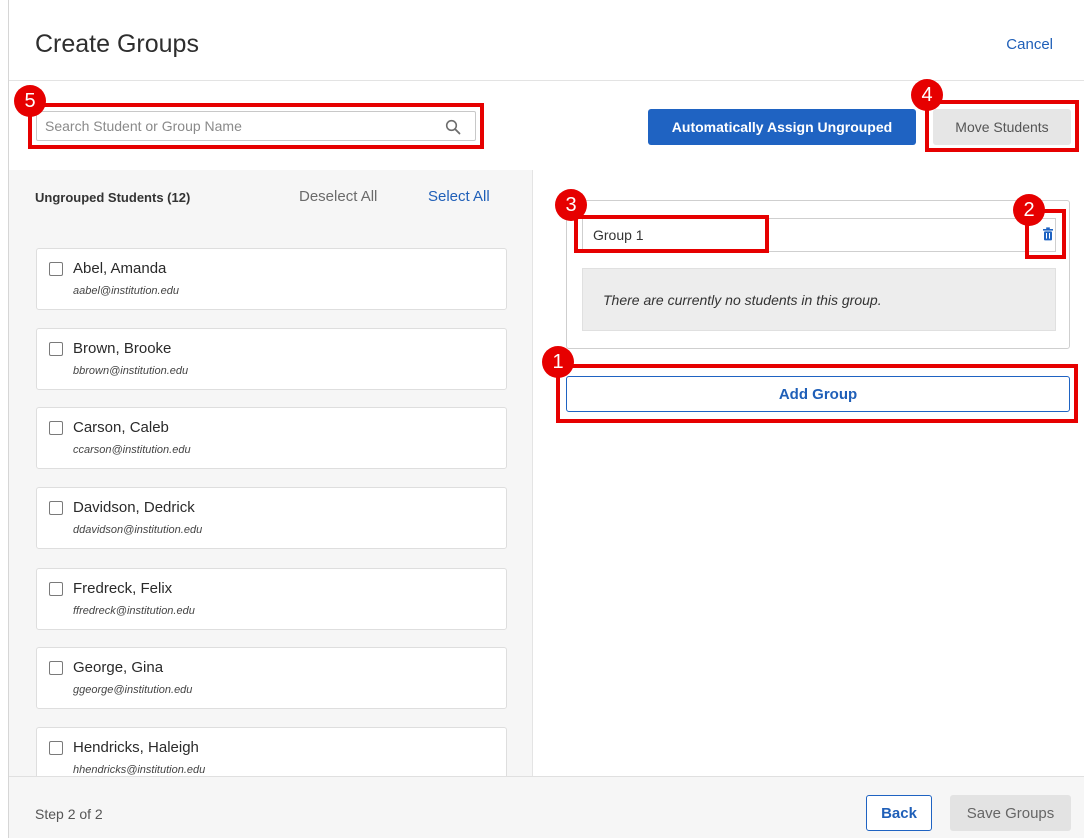  I want to click on highlight-group-name, so click(671, 234).